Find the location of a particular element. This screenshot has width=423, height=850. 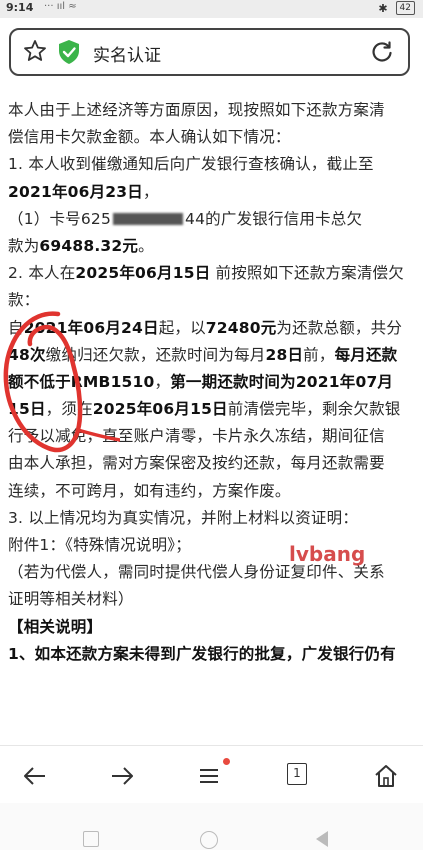

status-time: 9:14 is located at coordinates (20, 7).